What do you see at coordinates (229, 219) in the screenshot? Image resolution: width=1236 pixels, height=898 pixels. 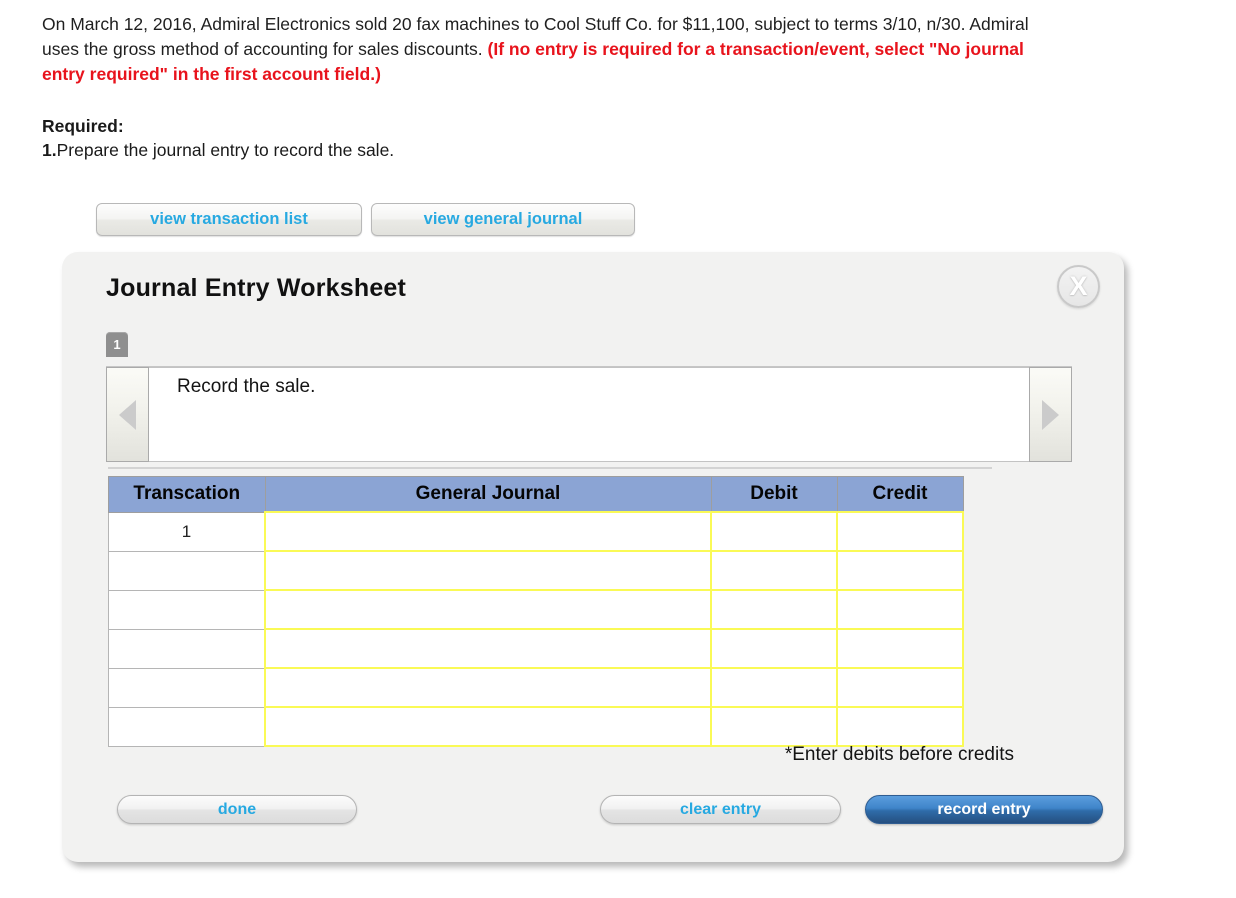 I see `view-transaction-list-button: view transaction list` at bounding box center [229, 219].